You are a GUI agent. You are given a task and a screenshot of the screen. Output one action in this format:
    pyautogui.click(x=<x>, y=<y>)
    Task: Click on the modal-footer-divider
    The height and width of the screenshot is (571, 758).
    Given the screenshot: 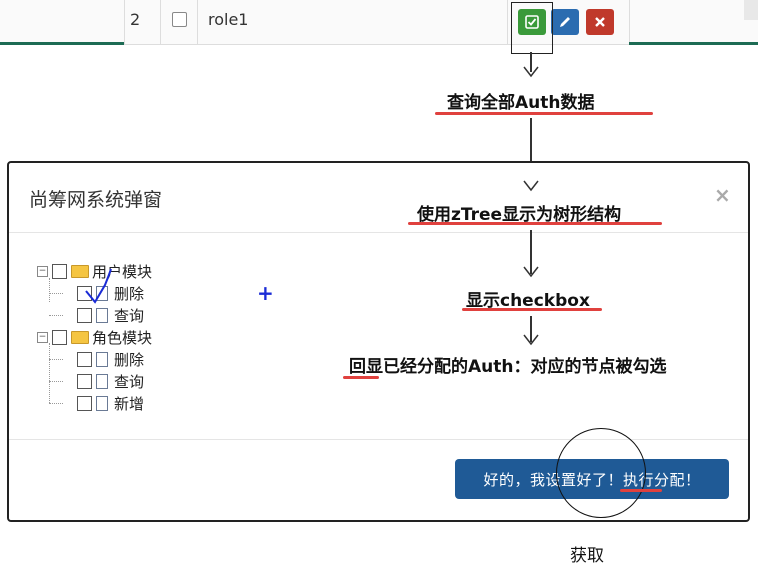 What is the action you would take?
    pyautogui.click(x=378, y=439)
    